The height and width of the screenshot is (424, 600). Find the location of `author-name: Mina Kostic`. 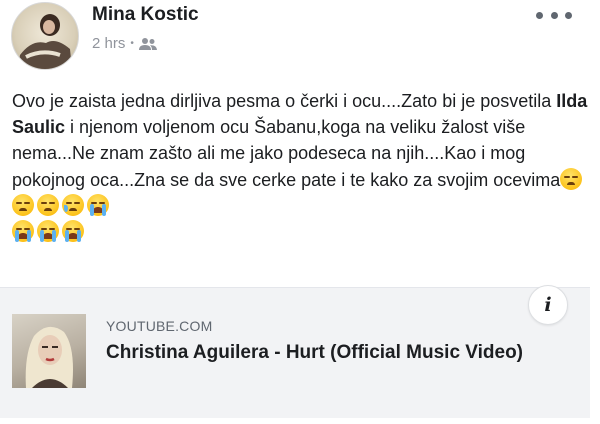

author-name: Mina Kostic is located at coordinates (145, 15).